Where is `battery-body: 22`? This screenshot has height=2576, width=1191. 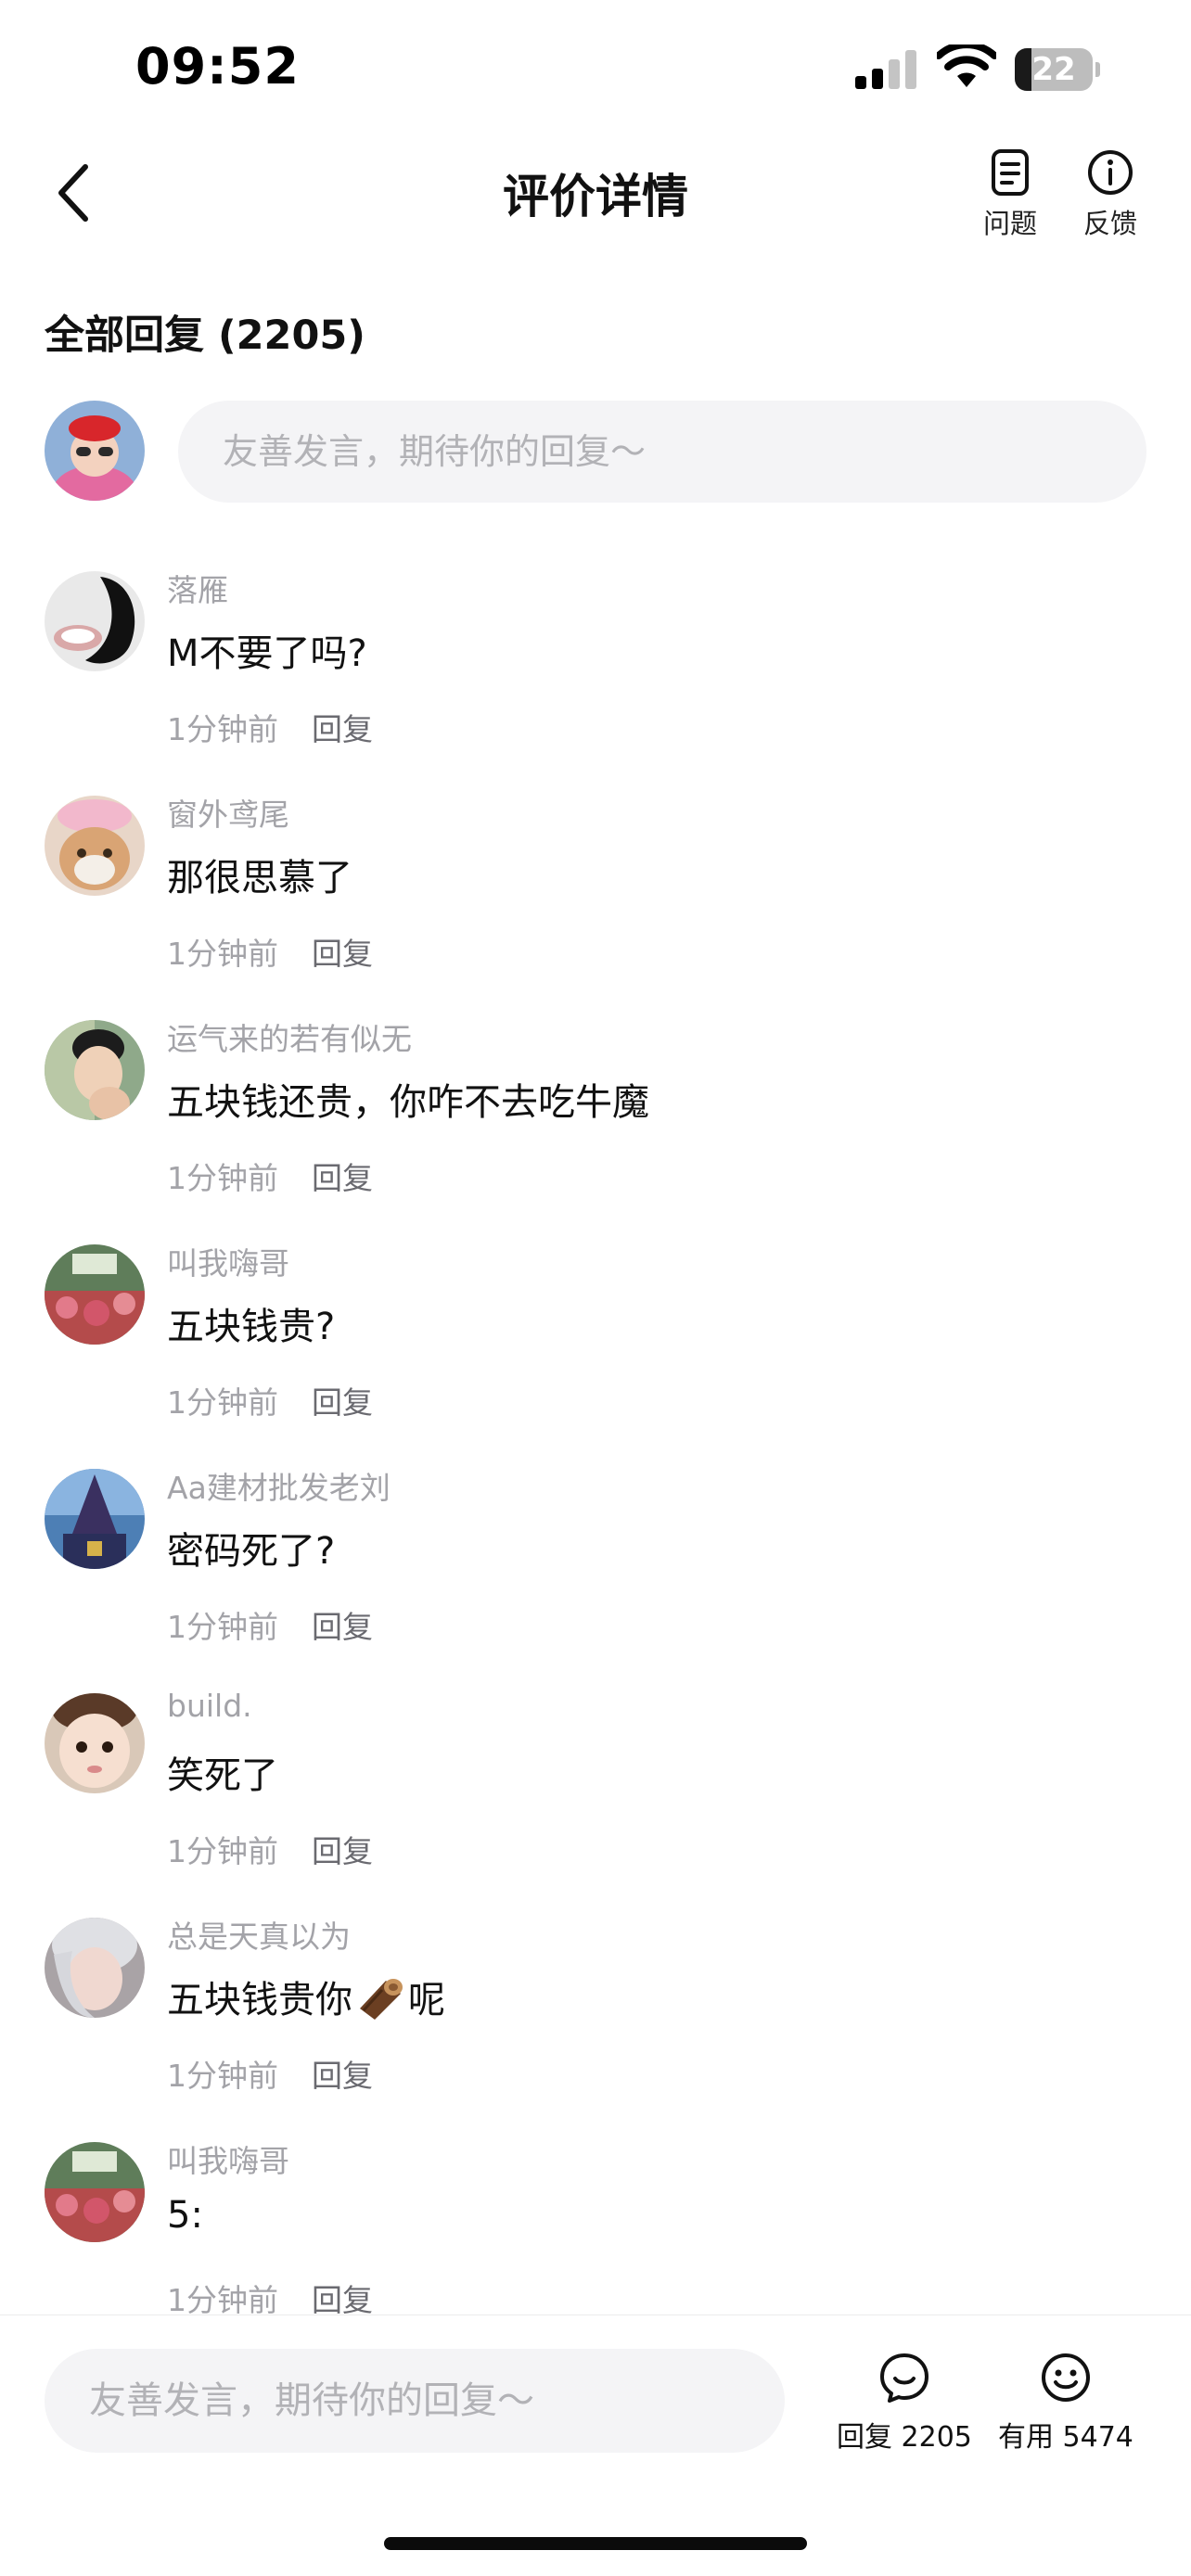
battery-body: 22 is located at coordinates (1054, 69).